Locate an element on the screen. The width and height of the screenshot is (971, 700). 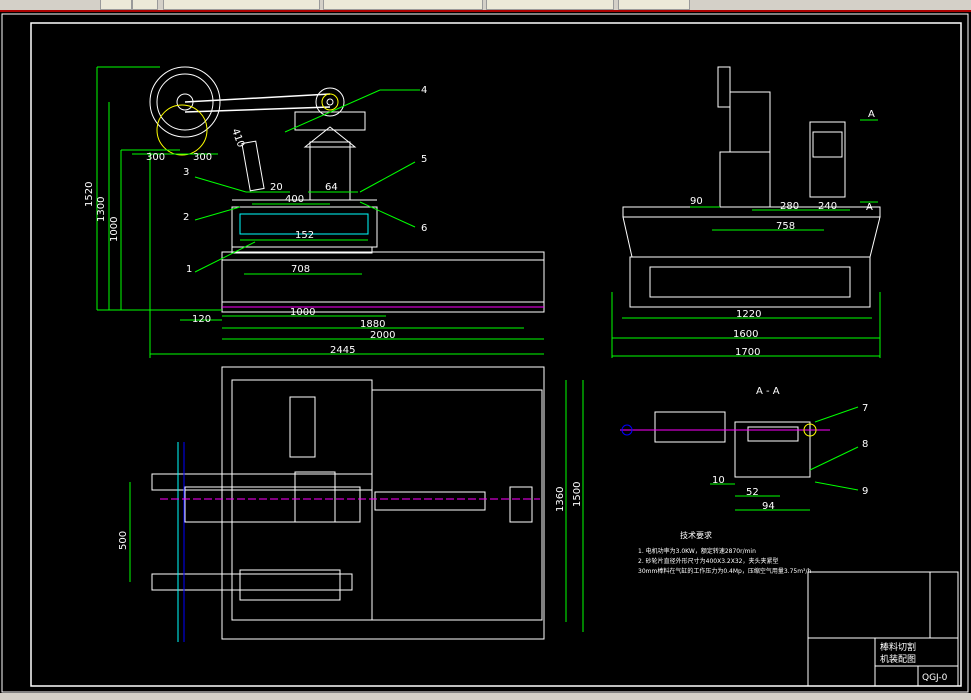
front-dim-64: 64 is located at coordinates (331, 187).